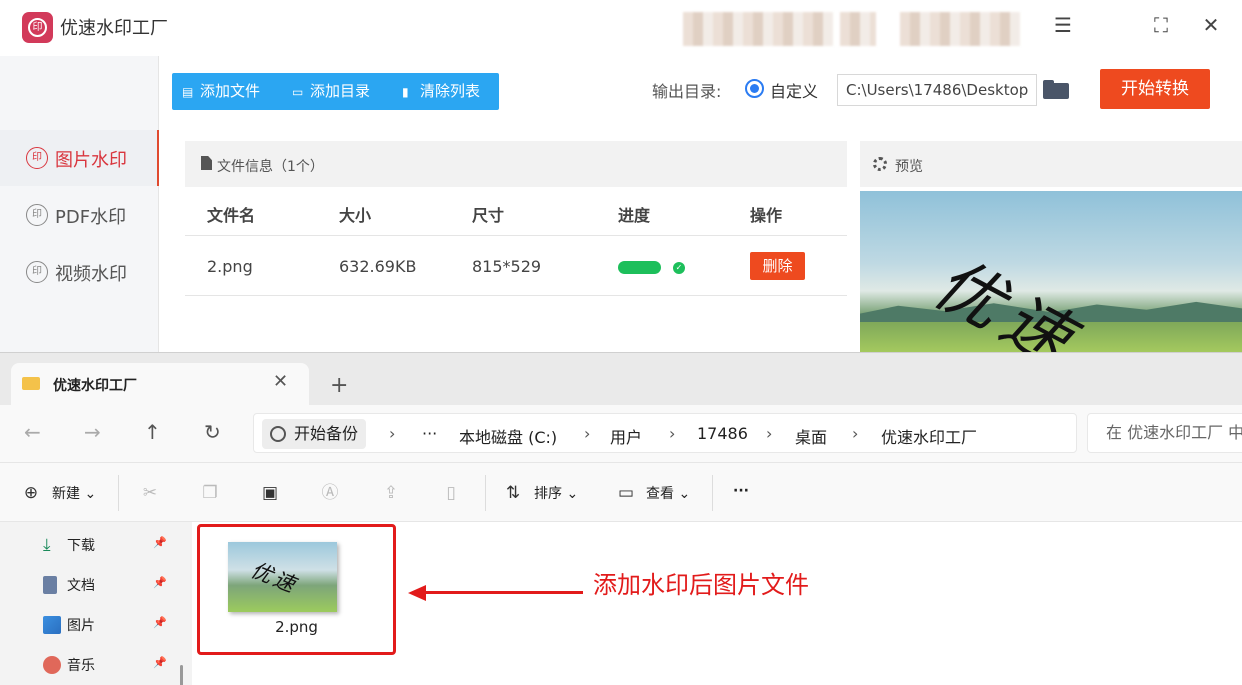 Image resolution: width=1242 pixels, height=685 pixels. Describe the element at coordinates (231, 215) in the screenshot. I see `column-header-name: 文件名` at that location.